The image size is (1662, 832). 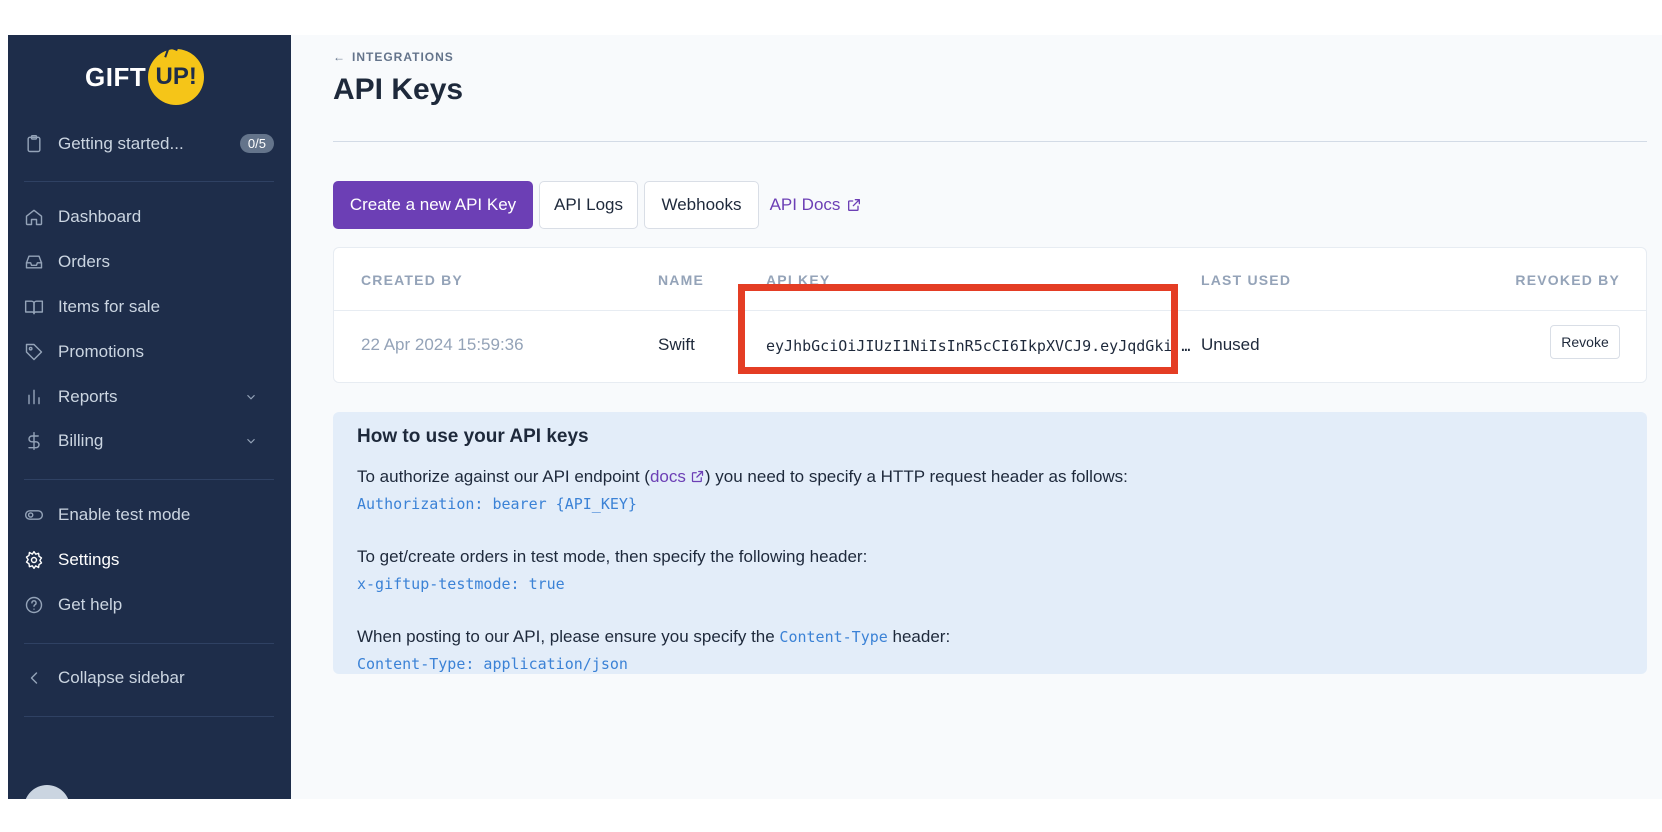 I want to click on info-text: header:, so click(x=919, y=636).